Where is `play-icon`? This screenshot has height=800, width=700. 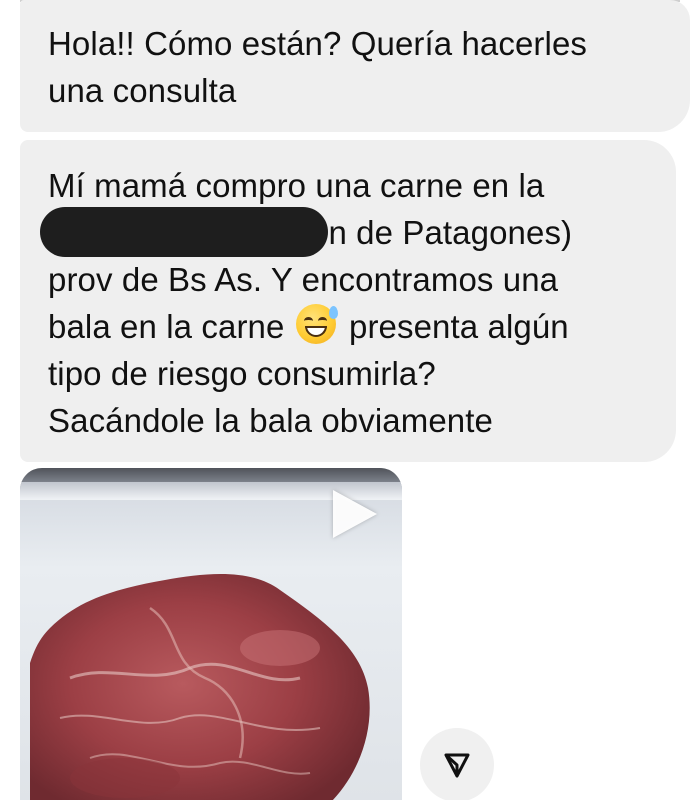 play-icon is located at coordinates (355, 514).